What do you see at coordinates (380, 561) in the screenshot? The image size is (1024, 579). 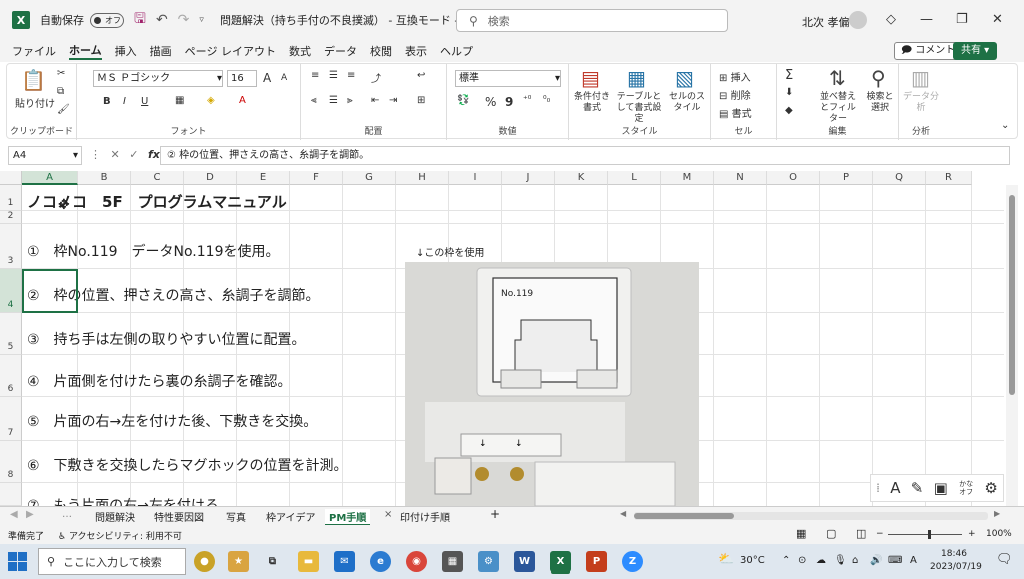 I see `edge-icon: e` at bounding box center [380, 561].